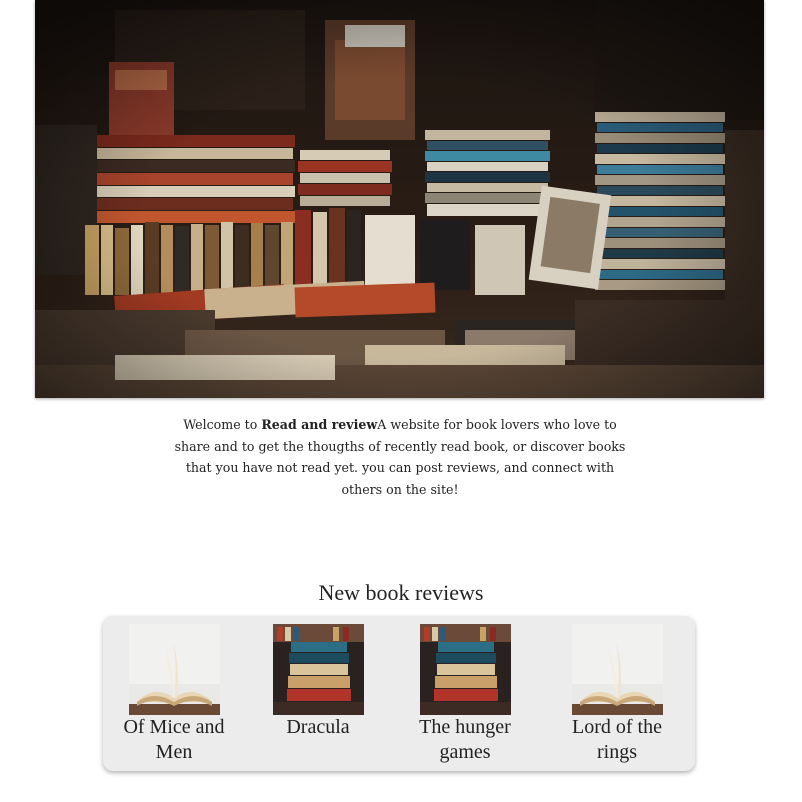 The width and height of the screenshot is (802, 802). What do you see at coordinates (465, 740) in the screenshot?
I see `book-title: The hunger games` at bounding box center [465, 740].